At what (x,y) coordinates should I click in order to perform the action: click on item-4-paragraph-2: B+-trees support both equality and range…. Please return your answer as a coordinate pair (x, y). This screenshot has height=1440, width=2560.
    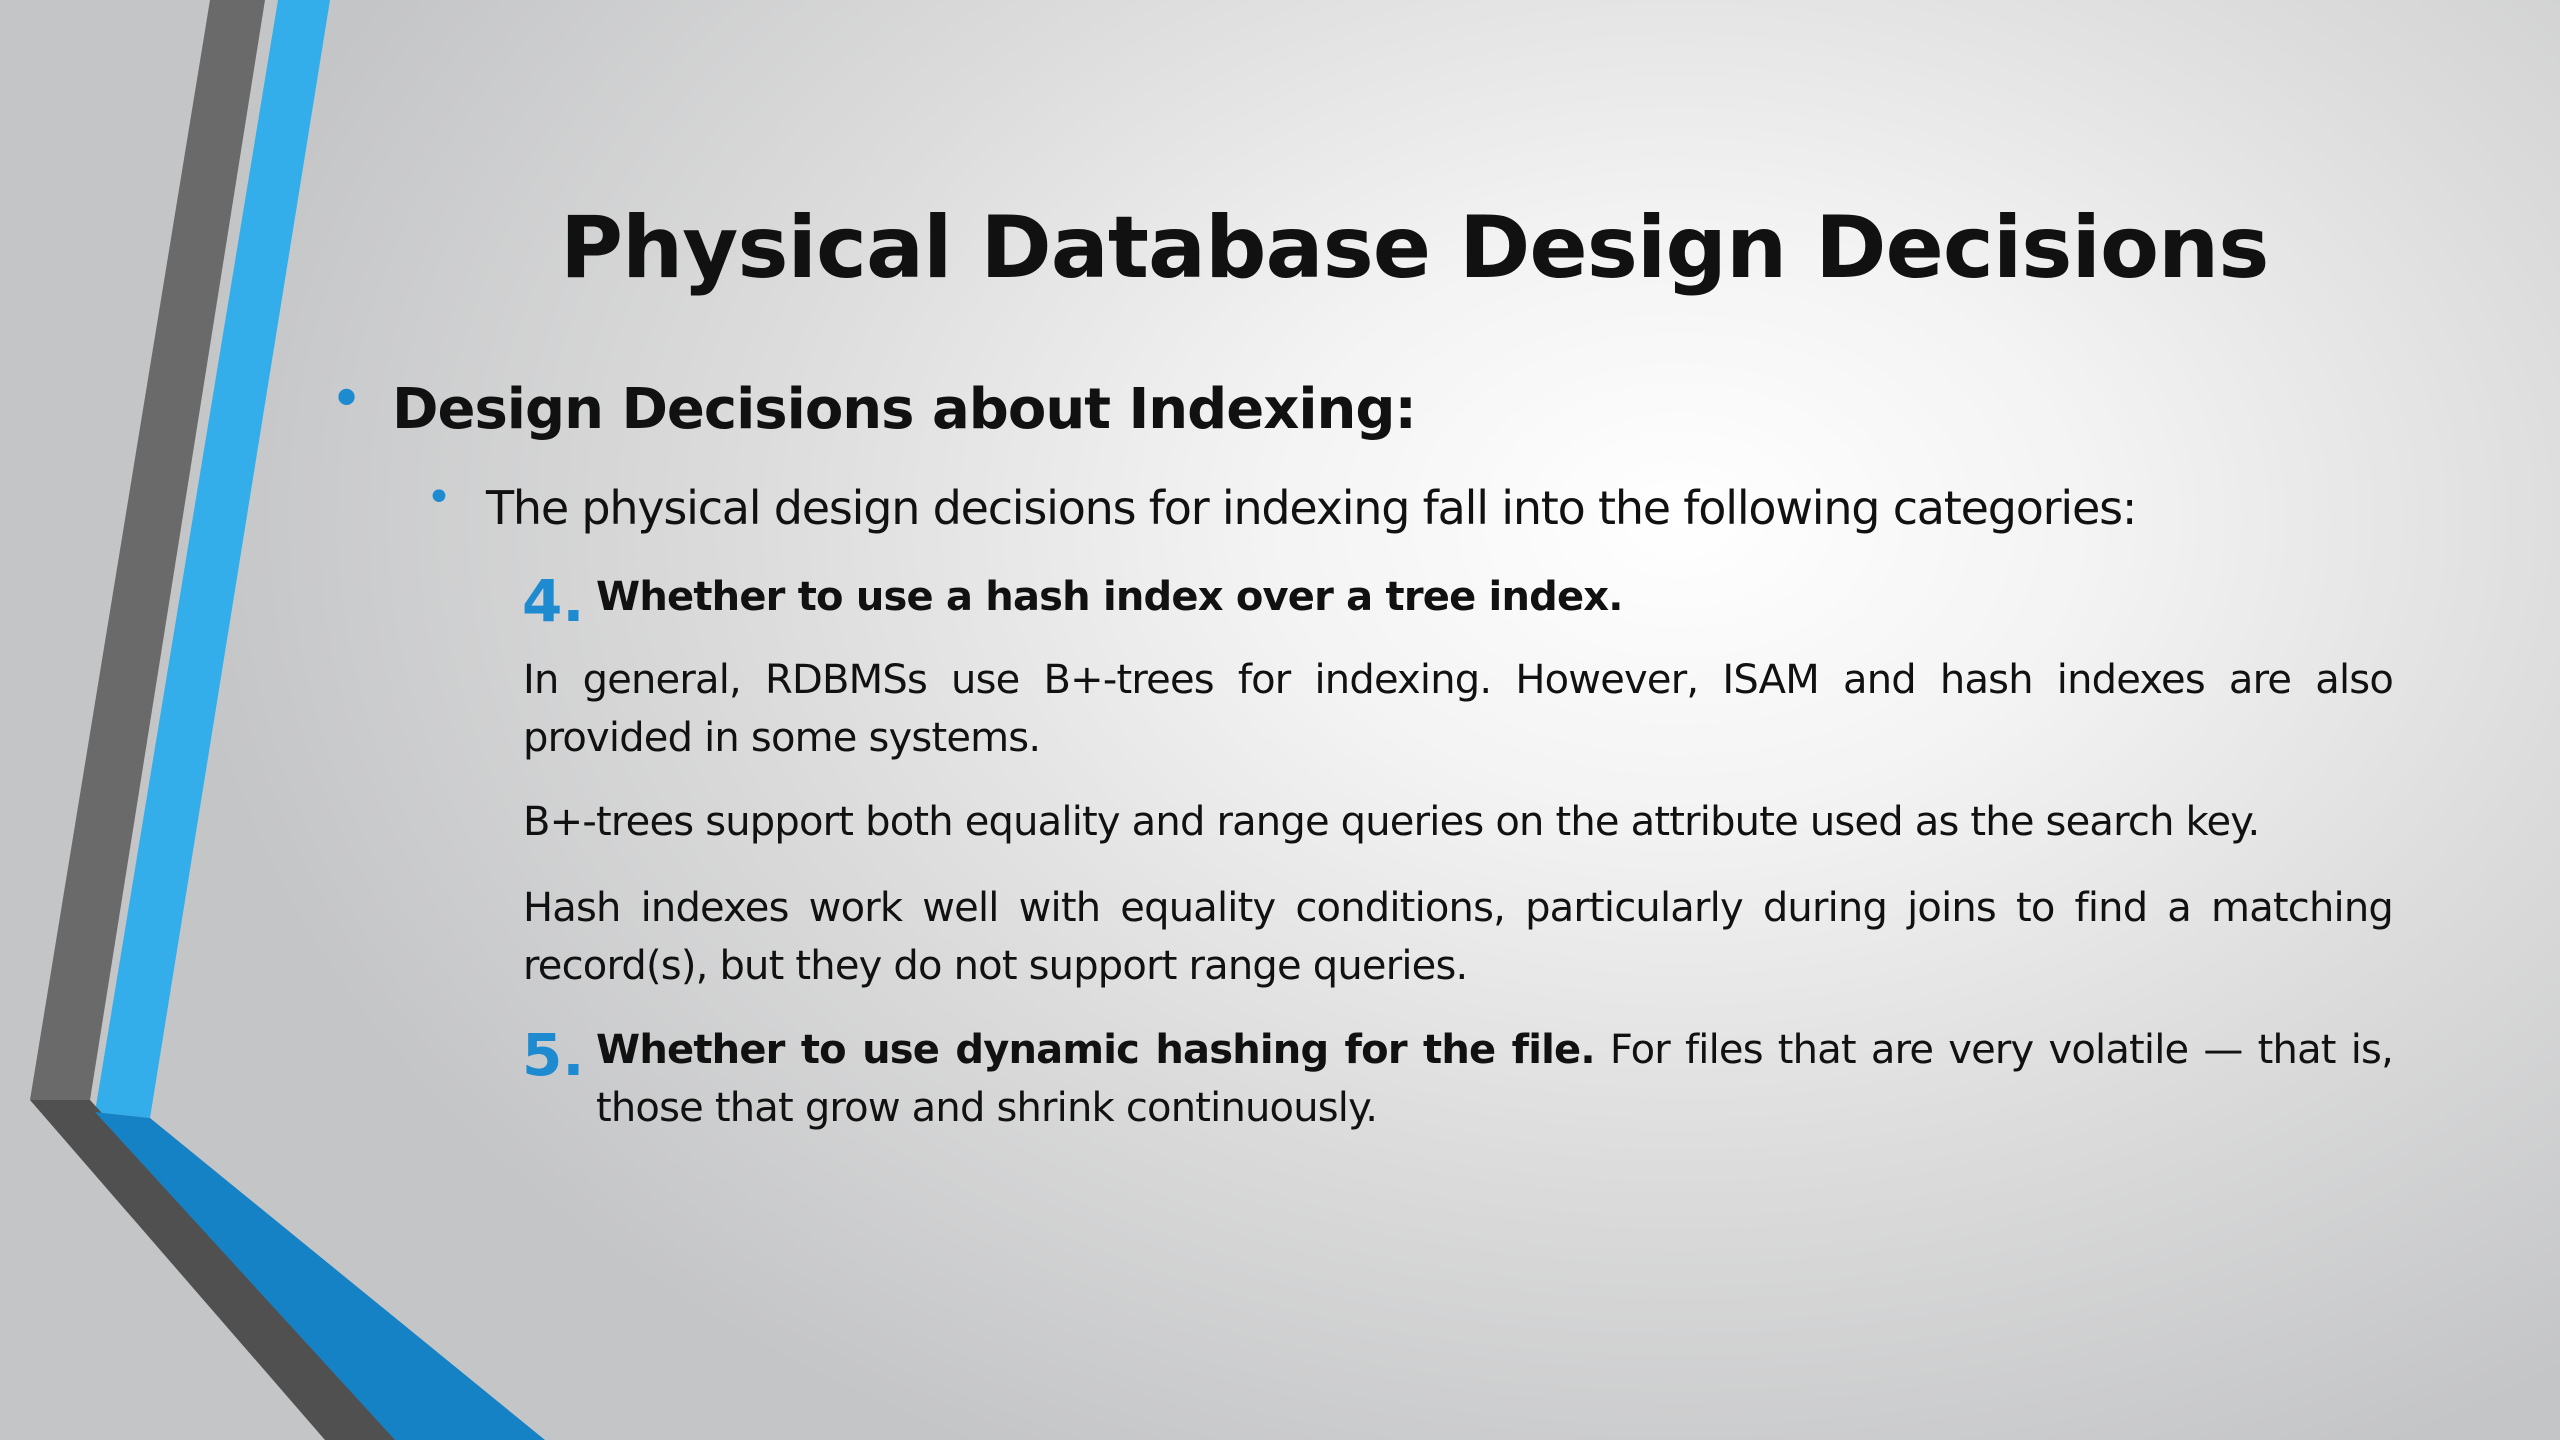
    Looking at the image, I should click on (1391, 822).